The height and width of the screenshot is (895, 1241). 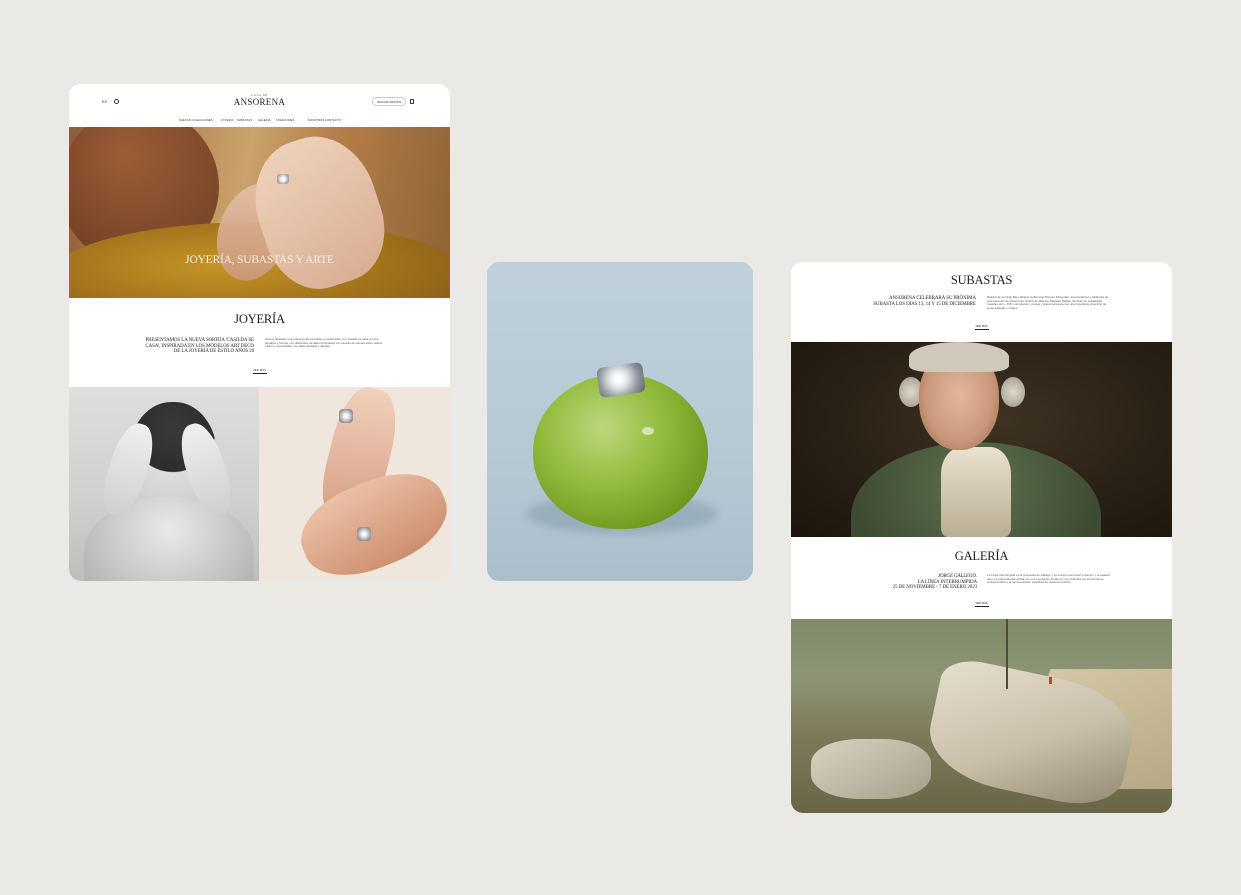 I want to click on nav-item-tasaciones: TASACIONES, so click(x=285, y=120).